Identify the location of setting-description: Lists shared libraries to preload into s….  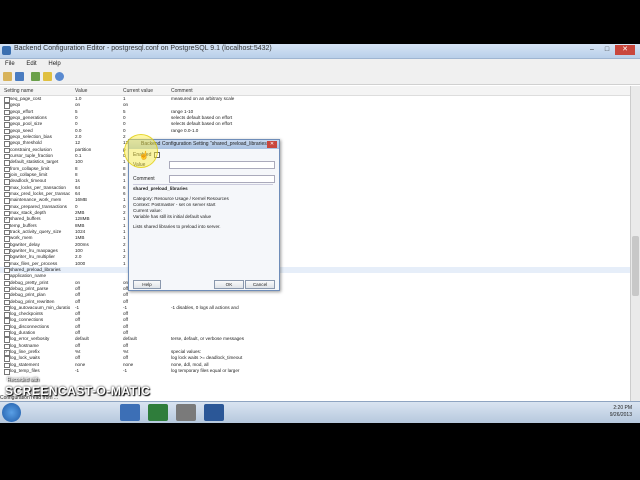
(177, 226).